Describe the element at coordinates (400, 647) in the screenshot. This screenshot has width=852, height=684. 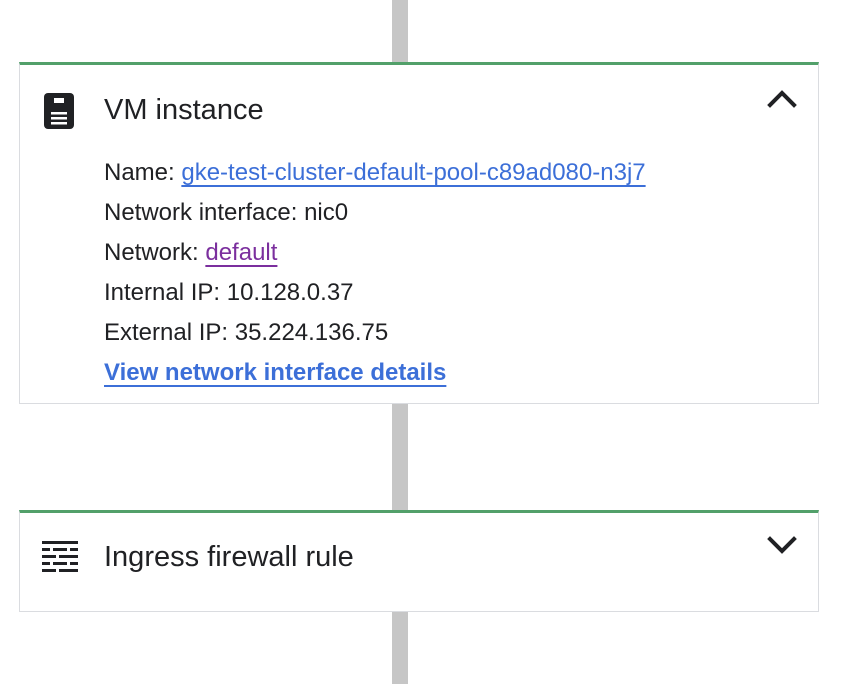
I see `connector-bottom` at that location.